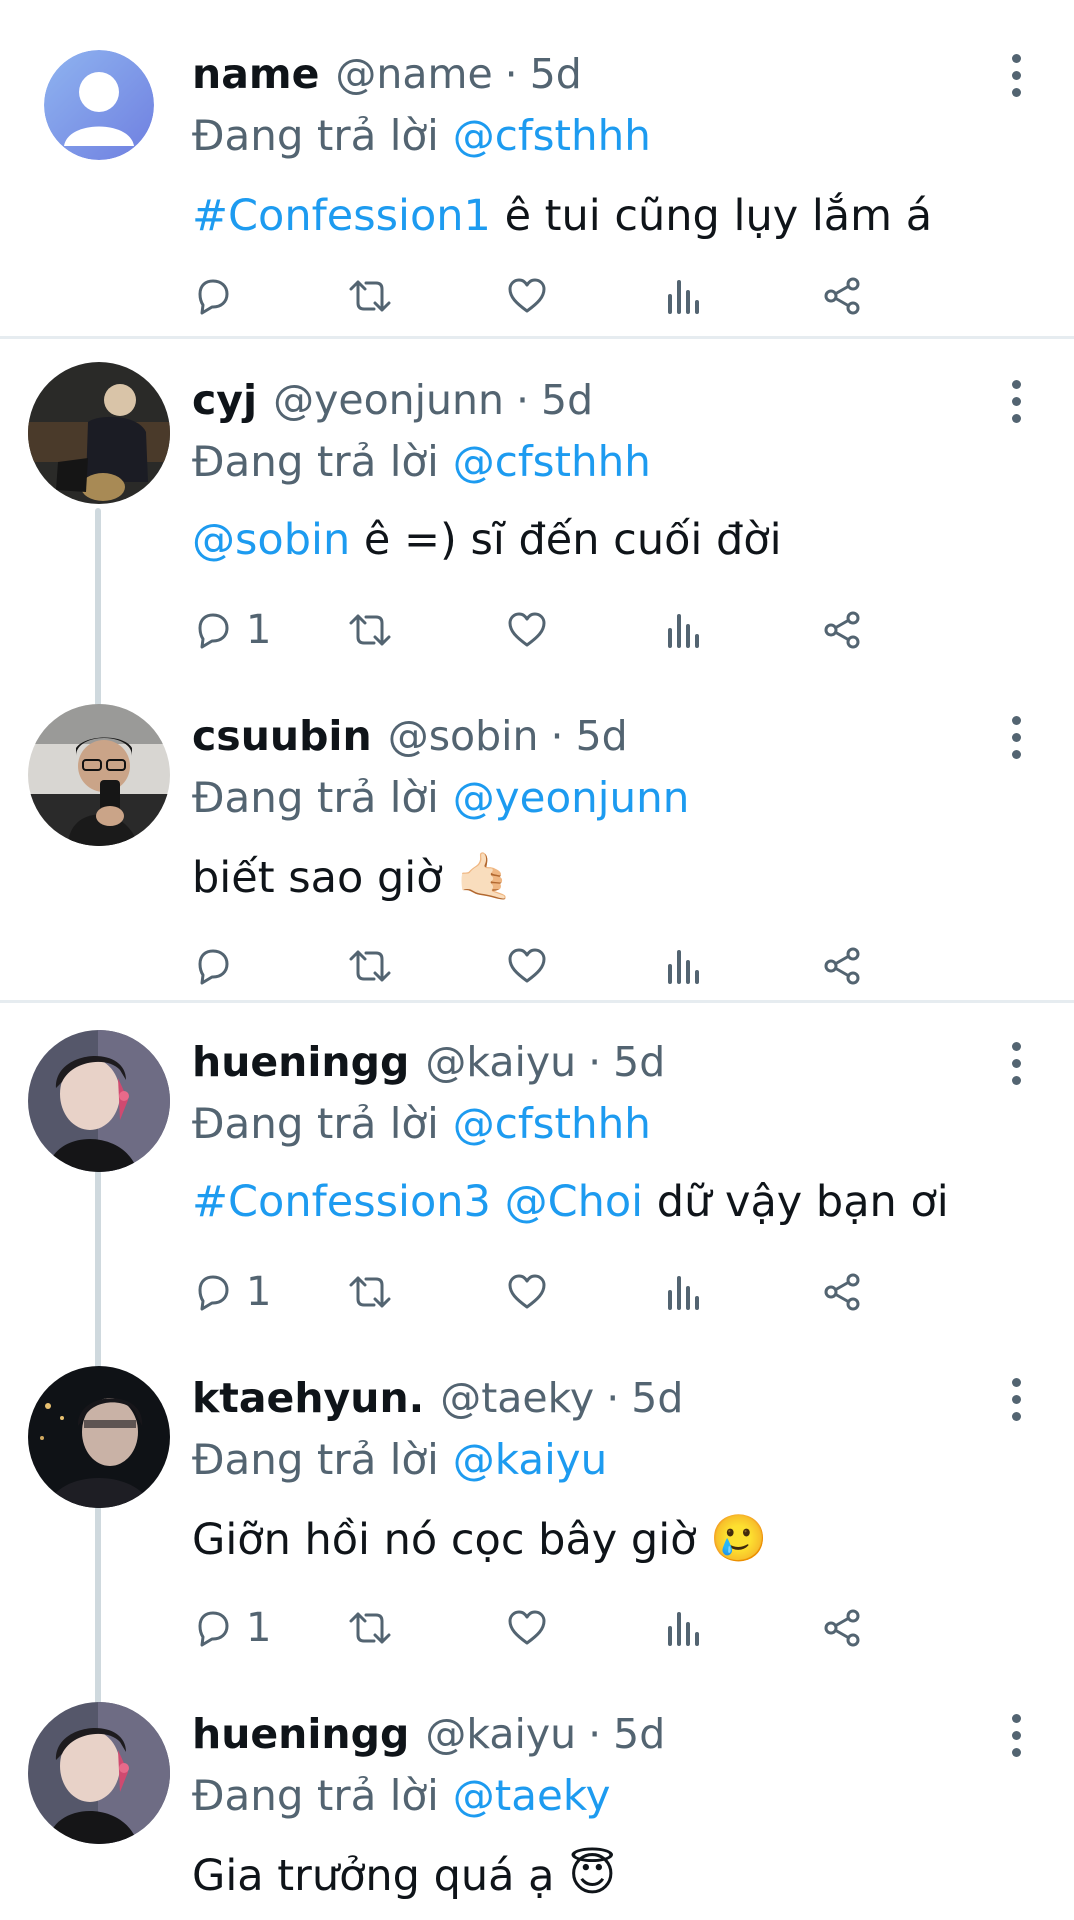 This screenshot has height=1920, width=1074. I want to click on display-name: name, so click(255, 74).